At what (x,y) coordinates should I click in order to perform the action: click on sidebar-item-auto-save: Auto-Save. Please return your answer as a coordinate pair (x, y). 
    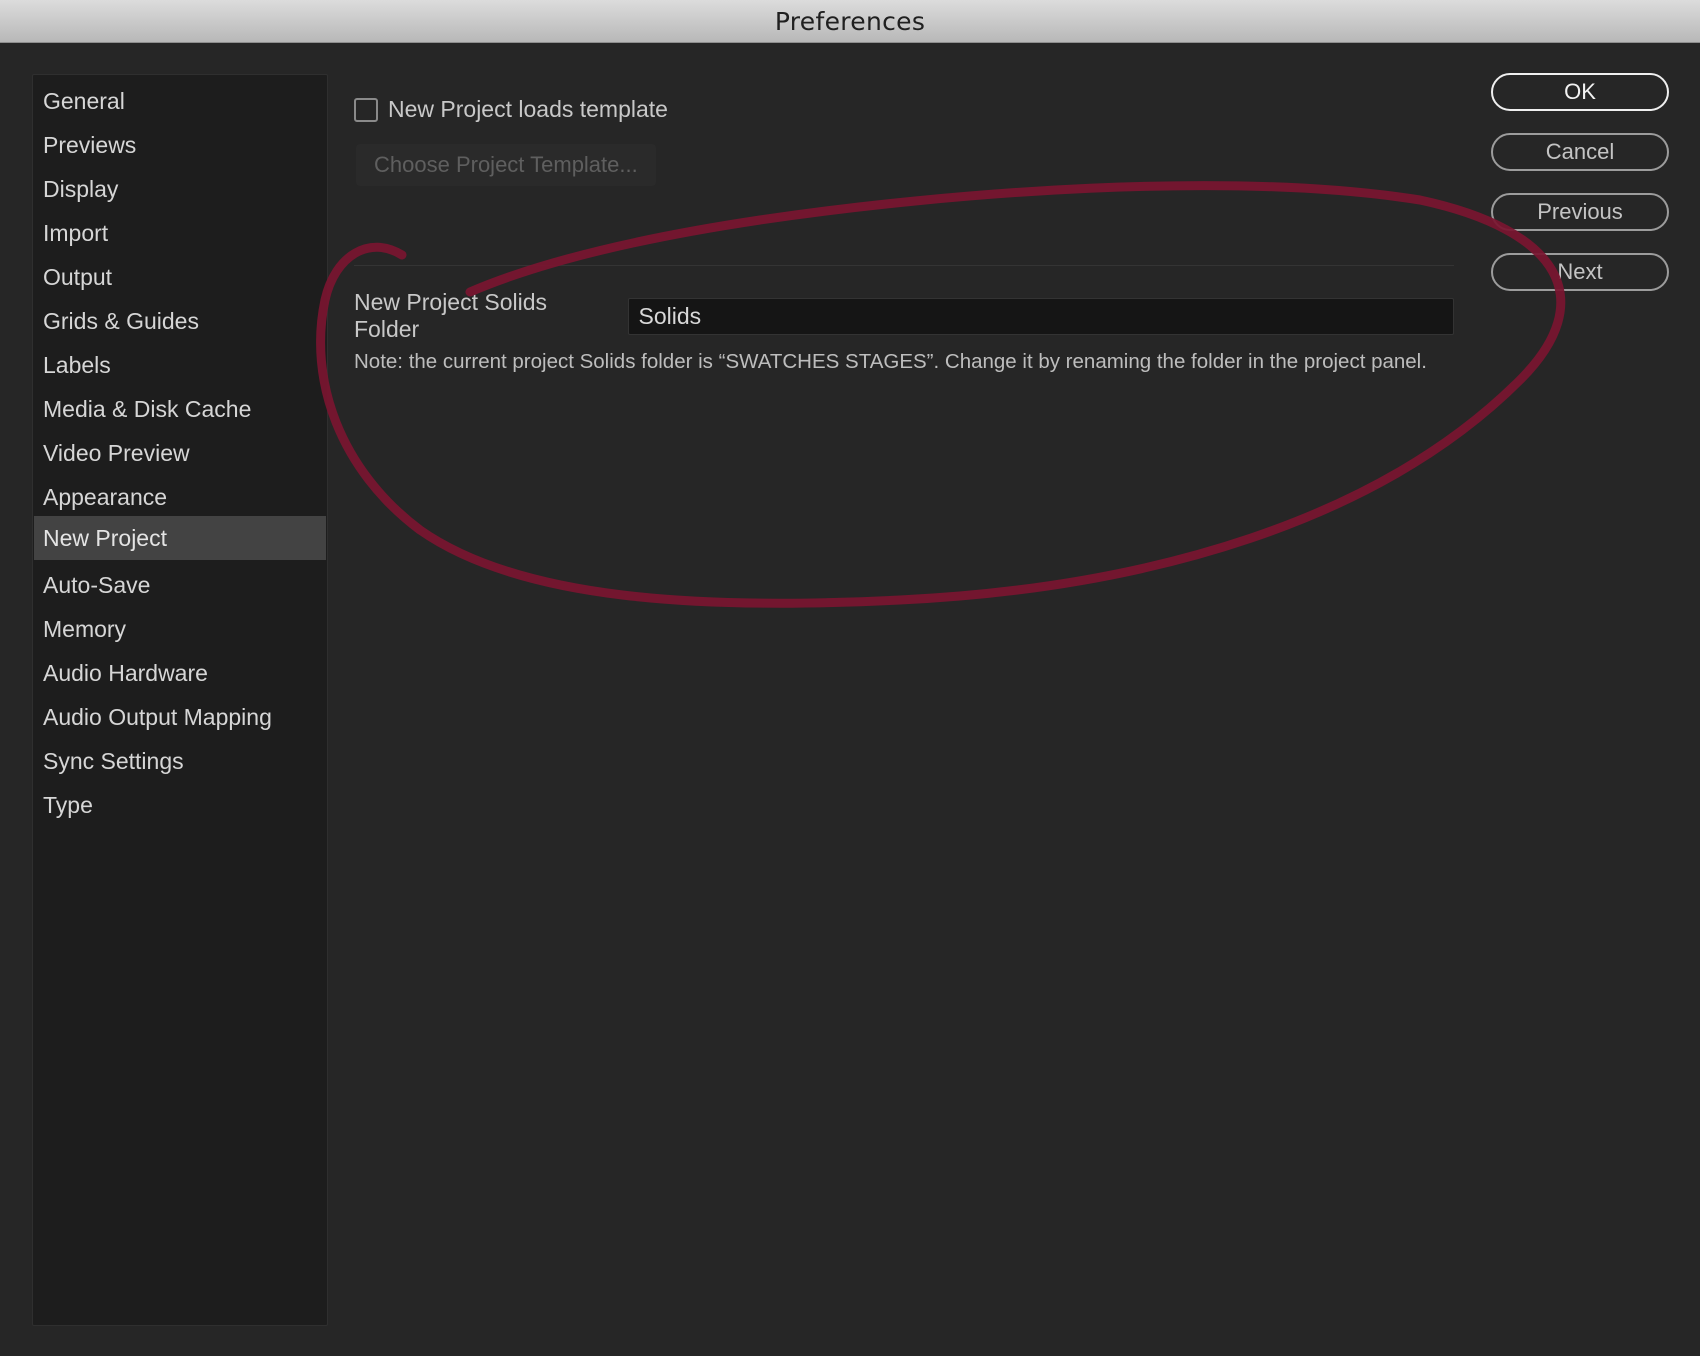
    Looking at the image, I should click on (180, 585).